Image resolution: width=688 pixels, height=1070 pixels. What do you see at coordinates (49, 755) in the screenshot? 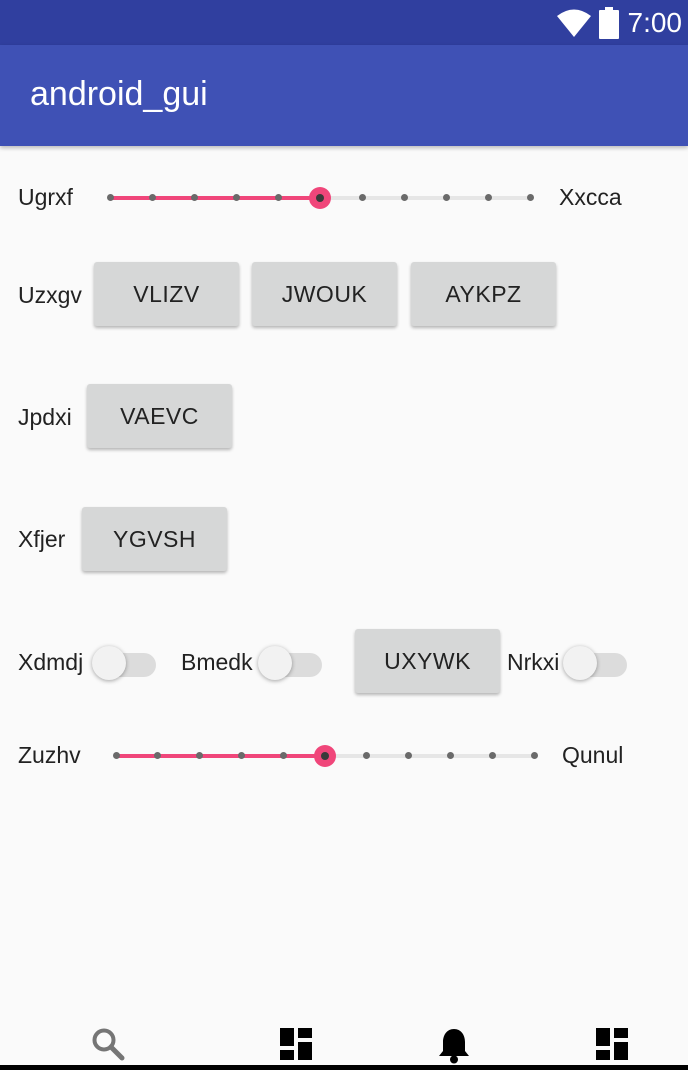
I see `slider-left-label: Zuzhv` at bounding box center [49, 755].